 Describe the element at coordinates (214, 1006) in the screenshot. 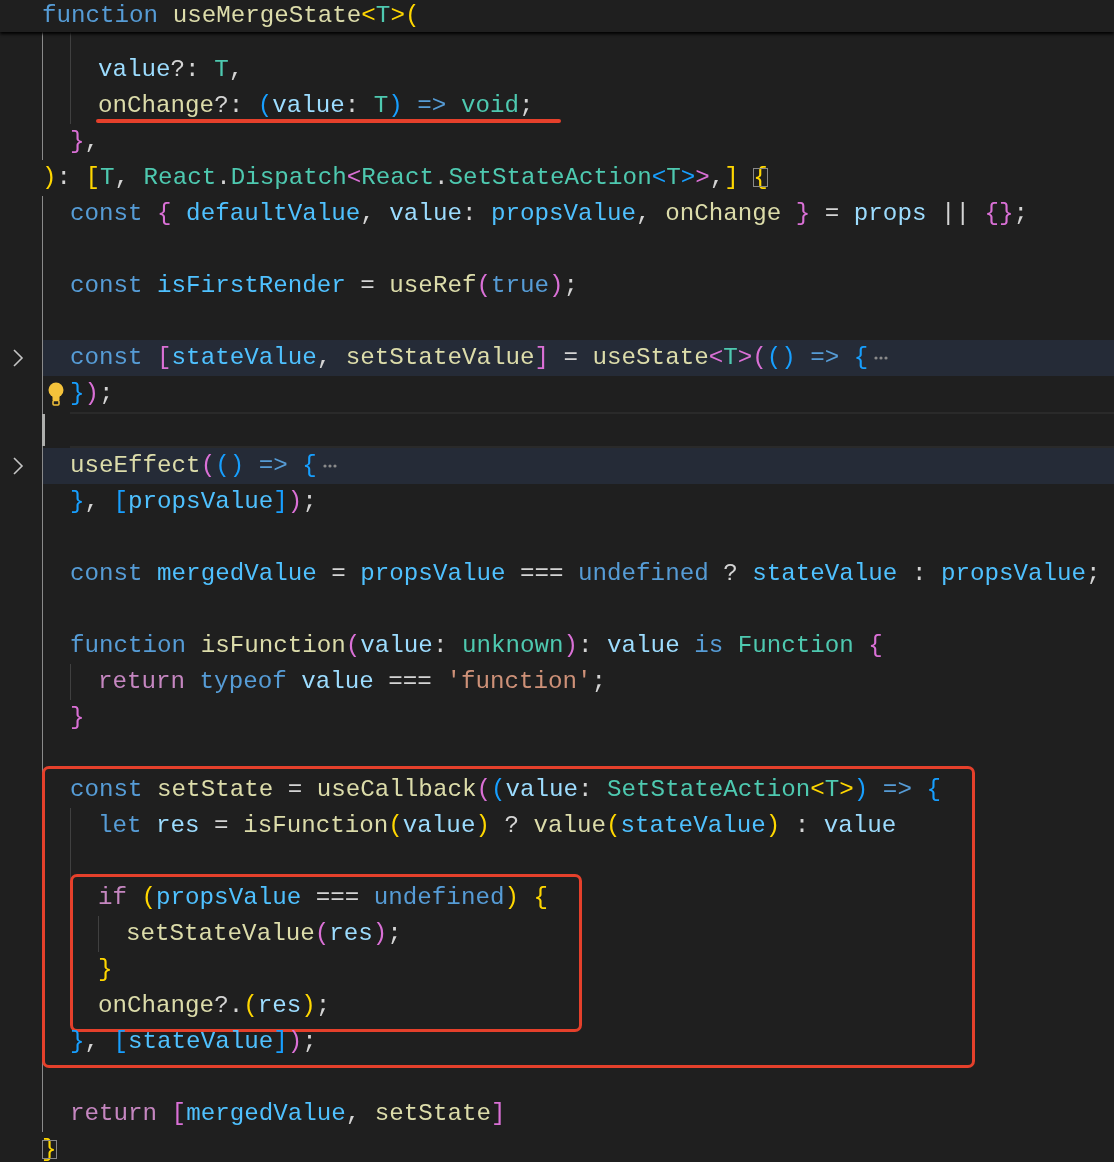

I see `code-line: onChange?.(res);` at that location.